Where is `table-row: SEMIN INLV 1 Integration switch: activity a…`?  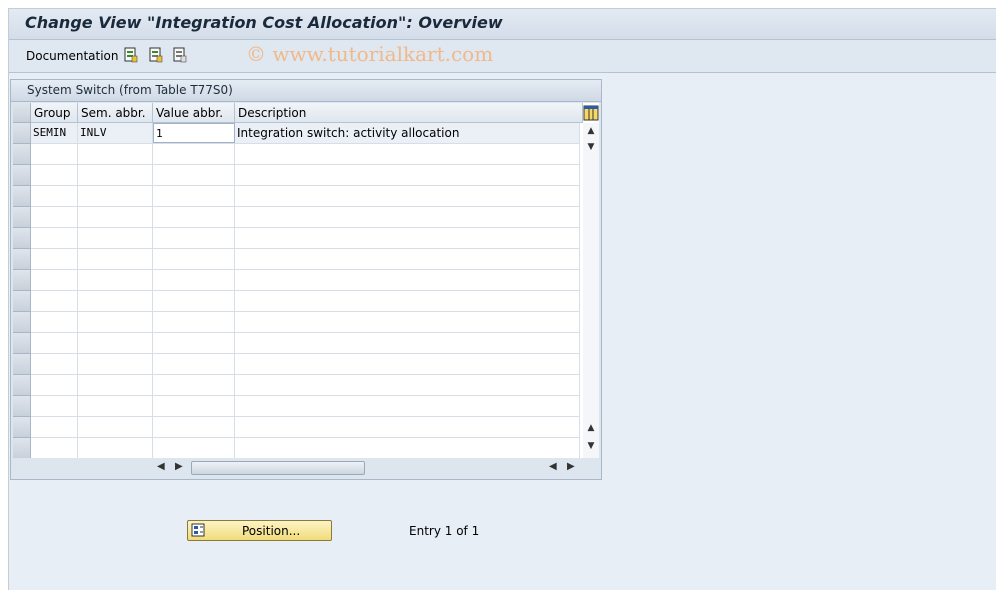
table-row: SEMIN INLV 1 Integration switch: activity a… is located at coordinates (305, 133).